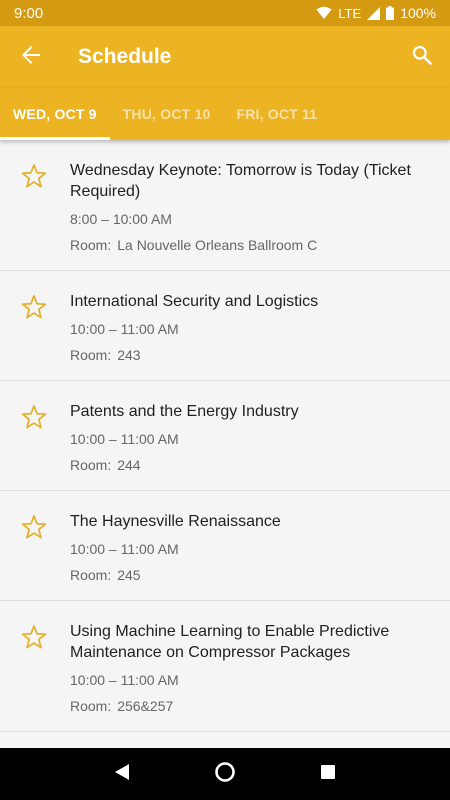 This screenshot has width=450, height=800. I want to click on session-title: Patents and the Energy Industry, so click(184, 411).